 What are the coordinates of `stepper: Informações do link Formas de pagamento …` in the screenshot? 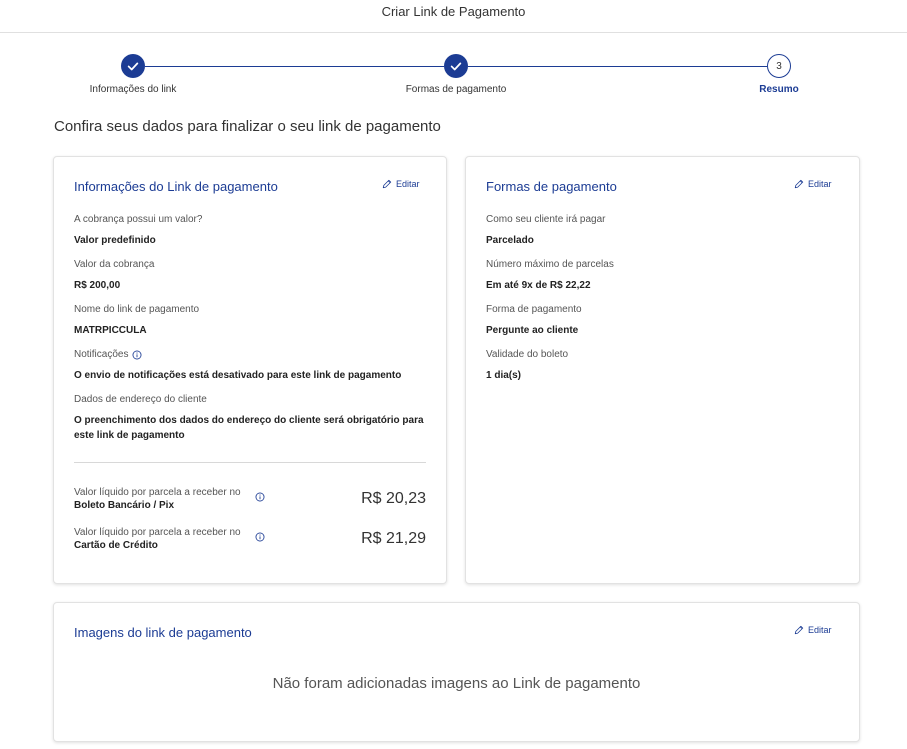 It's located at (453, 75).